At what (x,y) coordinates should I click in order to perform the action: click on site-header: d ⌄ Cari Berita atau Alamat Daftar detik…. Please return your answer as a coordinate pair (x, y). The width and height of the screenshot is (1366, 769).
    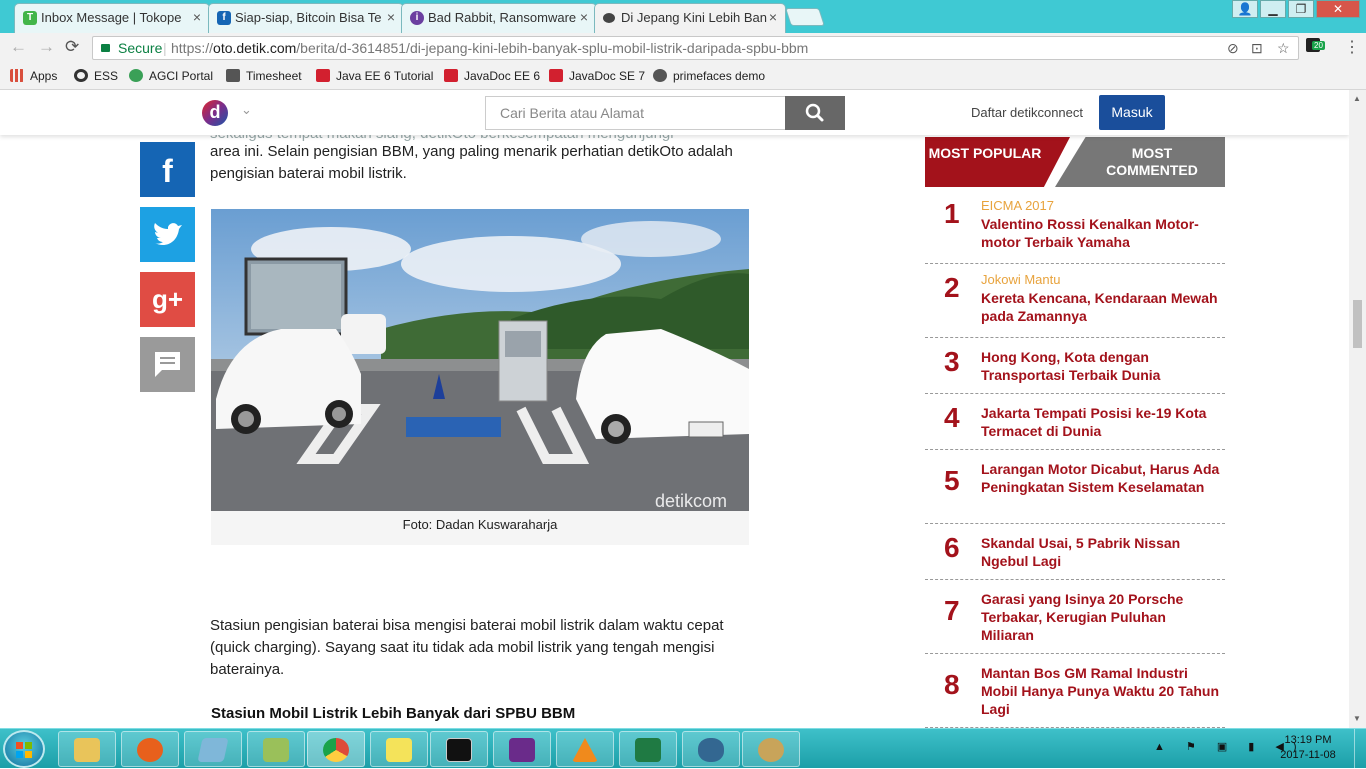
    Looking at the image, I should click on (674, 112).